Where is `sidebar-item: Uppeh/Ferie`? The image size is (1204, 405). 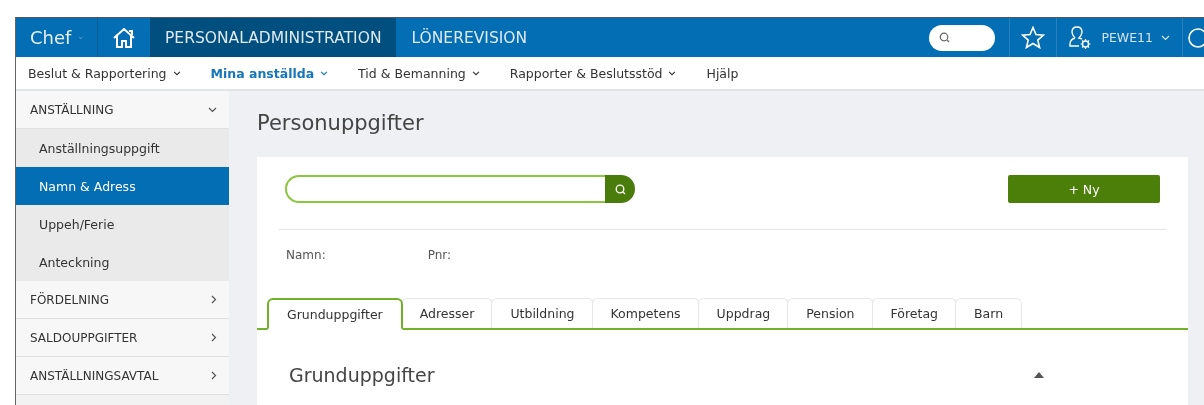 sidebar-item: Uppeh/Ferie is located at coordinates (122, 224).